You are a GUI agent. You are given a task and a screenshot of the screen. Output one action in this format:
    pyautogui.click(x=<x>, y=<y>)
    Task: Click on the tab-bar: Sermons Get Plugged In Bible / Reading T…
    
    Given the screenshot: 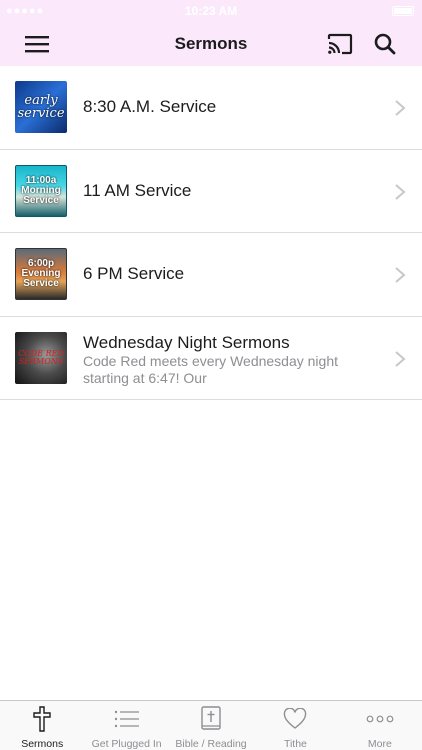 What is the action you would take?
    pyautogui.click(x=211, y=725)
    